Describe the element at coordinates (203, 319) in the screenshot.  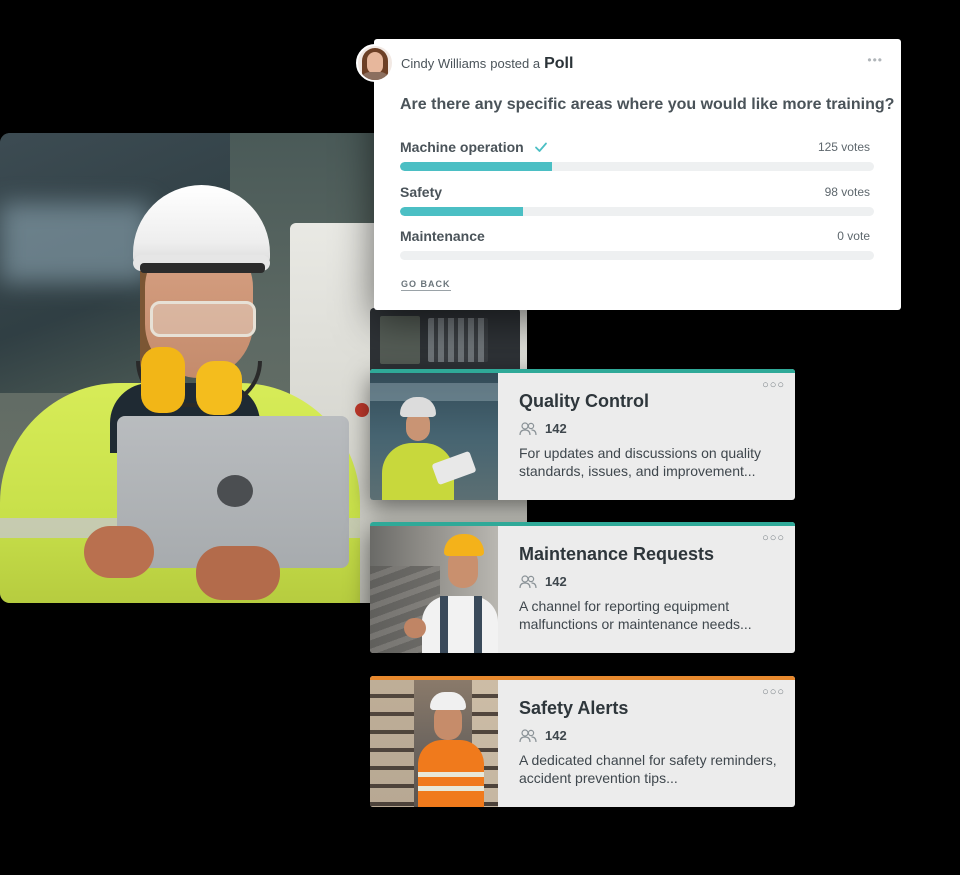
I see `photo-safety-goggles` at that location.